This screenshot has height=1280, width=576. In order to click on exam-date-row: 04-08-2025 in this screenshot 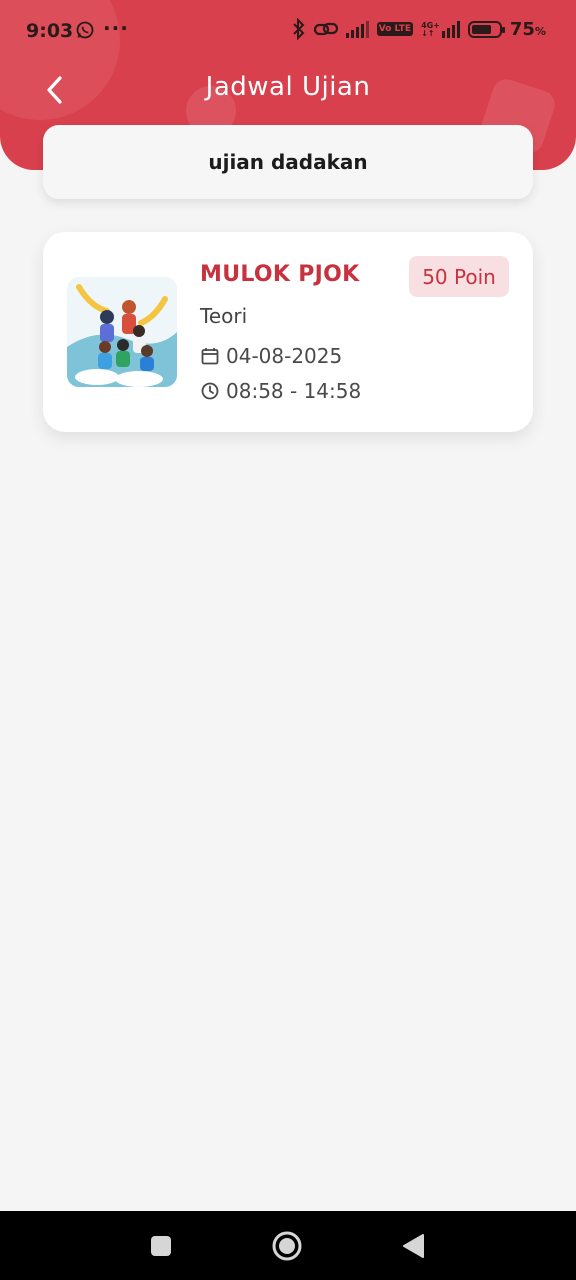, I will do `click(271, 356)`.